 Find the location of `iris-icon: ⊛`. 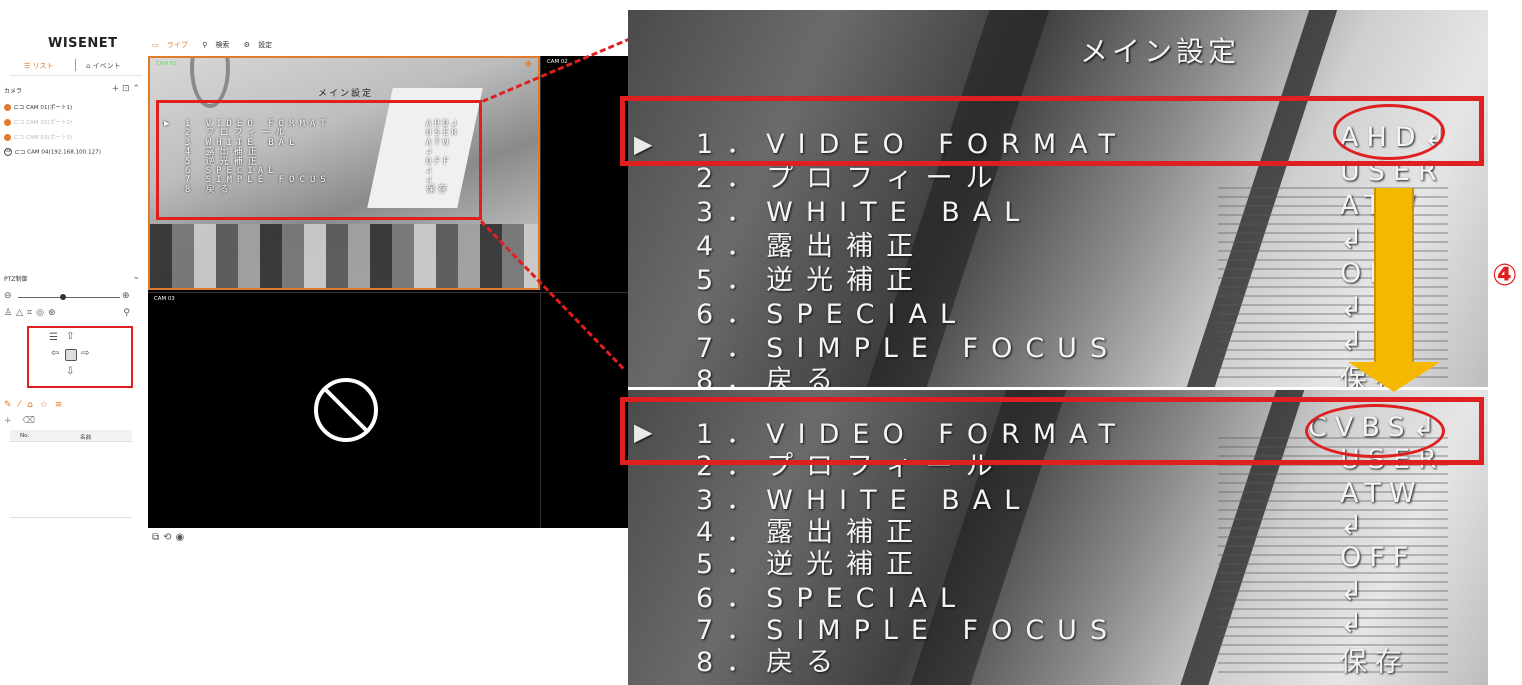

iris-icon: ⊛ is located at coordinates (54, 313).